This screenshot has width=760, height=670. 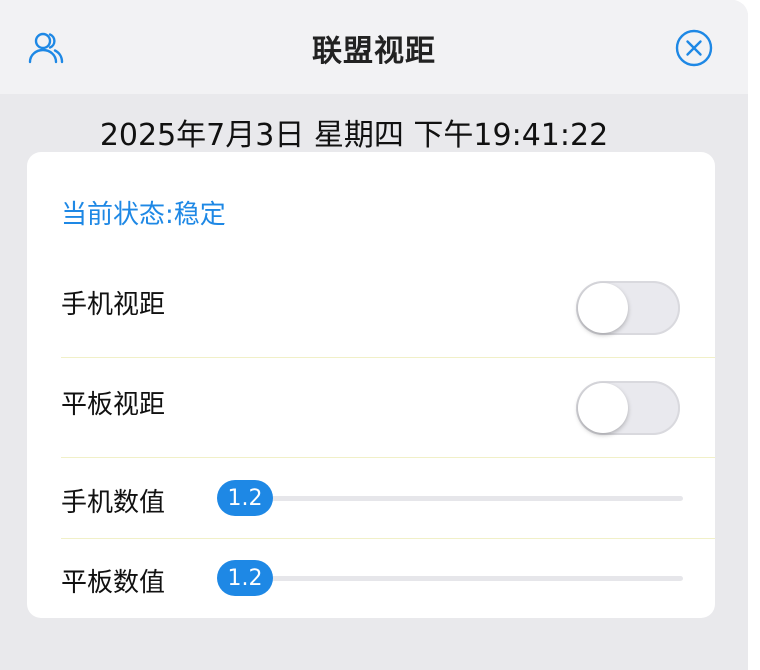 What do you see at coordinates (374, 51) in the screenshot?
I see `page-title: 联盟视距` at bounding box center [374, 51].